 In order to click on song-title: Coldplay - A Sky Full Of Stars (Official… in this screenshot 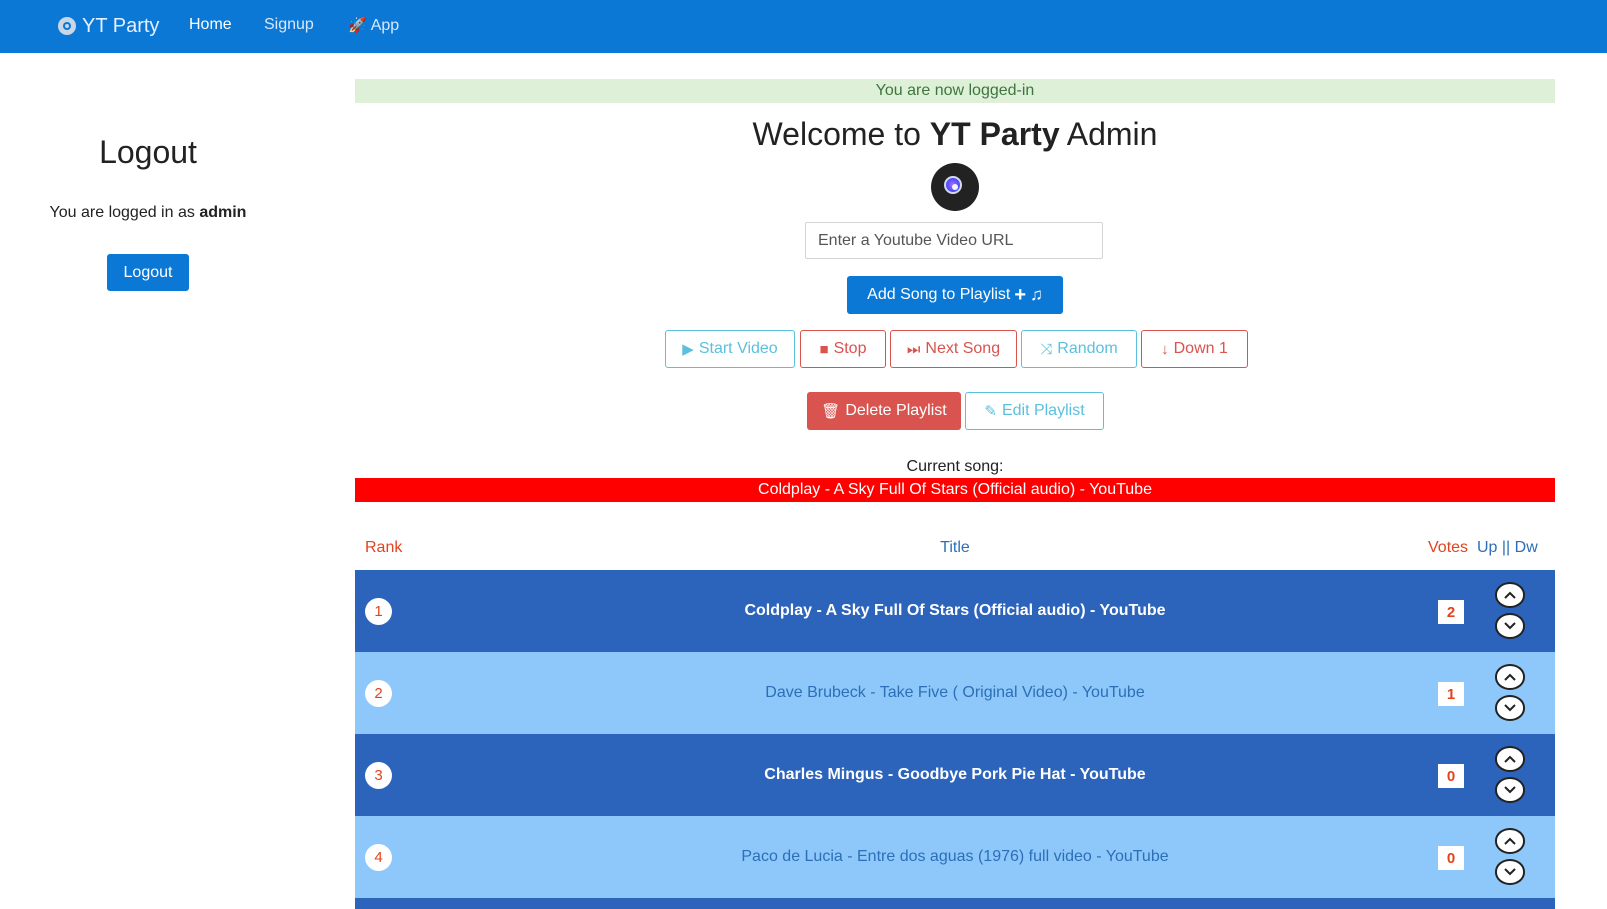, I will do `click(955, 610)`.